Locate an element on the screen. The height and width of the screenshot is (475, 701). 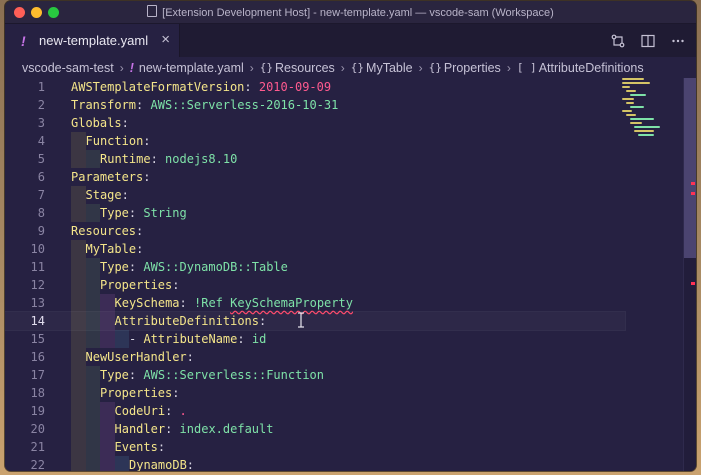
code-line: 1 AWSTemplateFormatVersion: 2010-09-09 is located at coordinates (315, 87).